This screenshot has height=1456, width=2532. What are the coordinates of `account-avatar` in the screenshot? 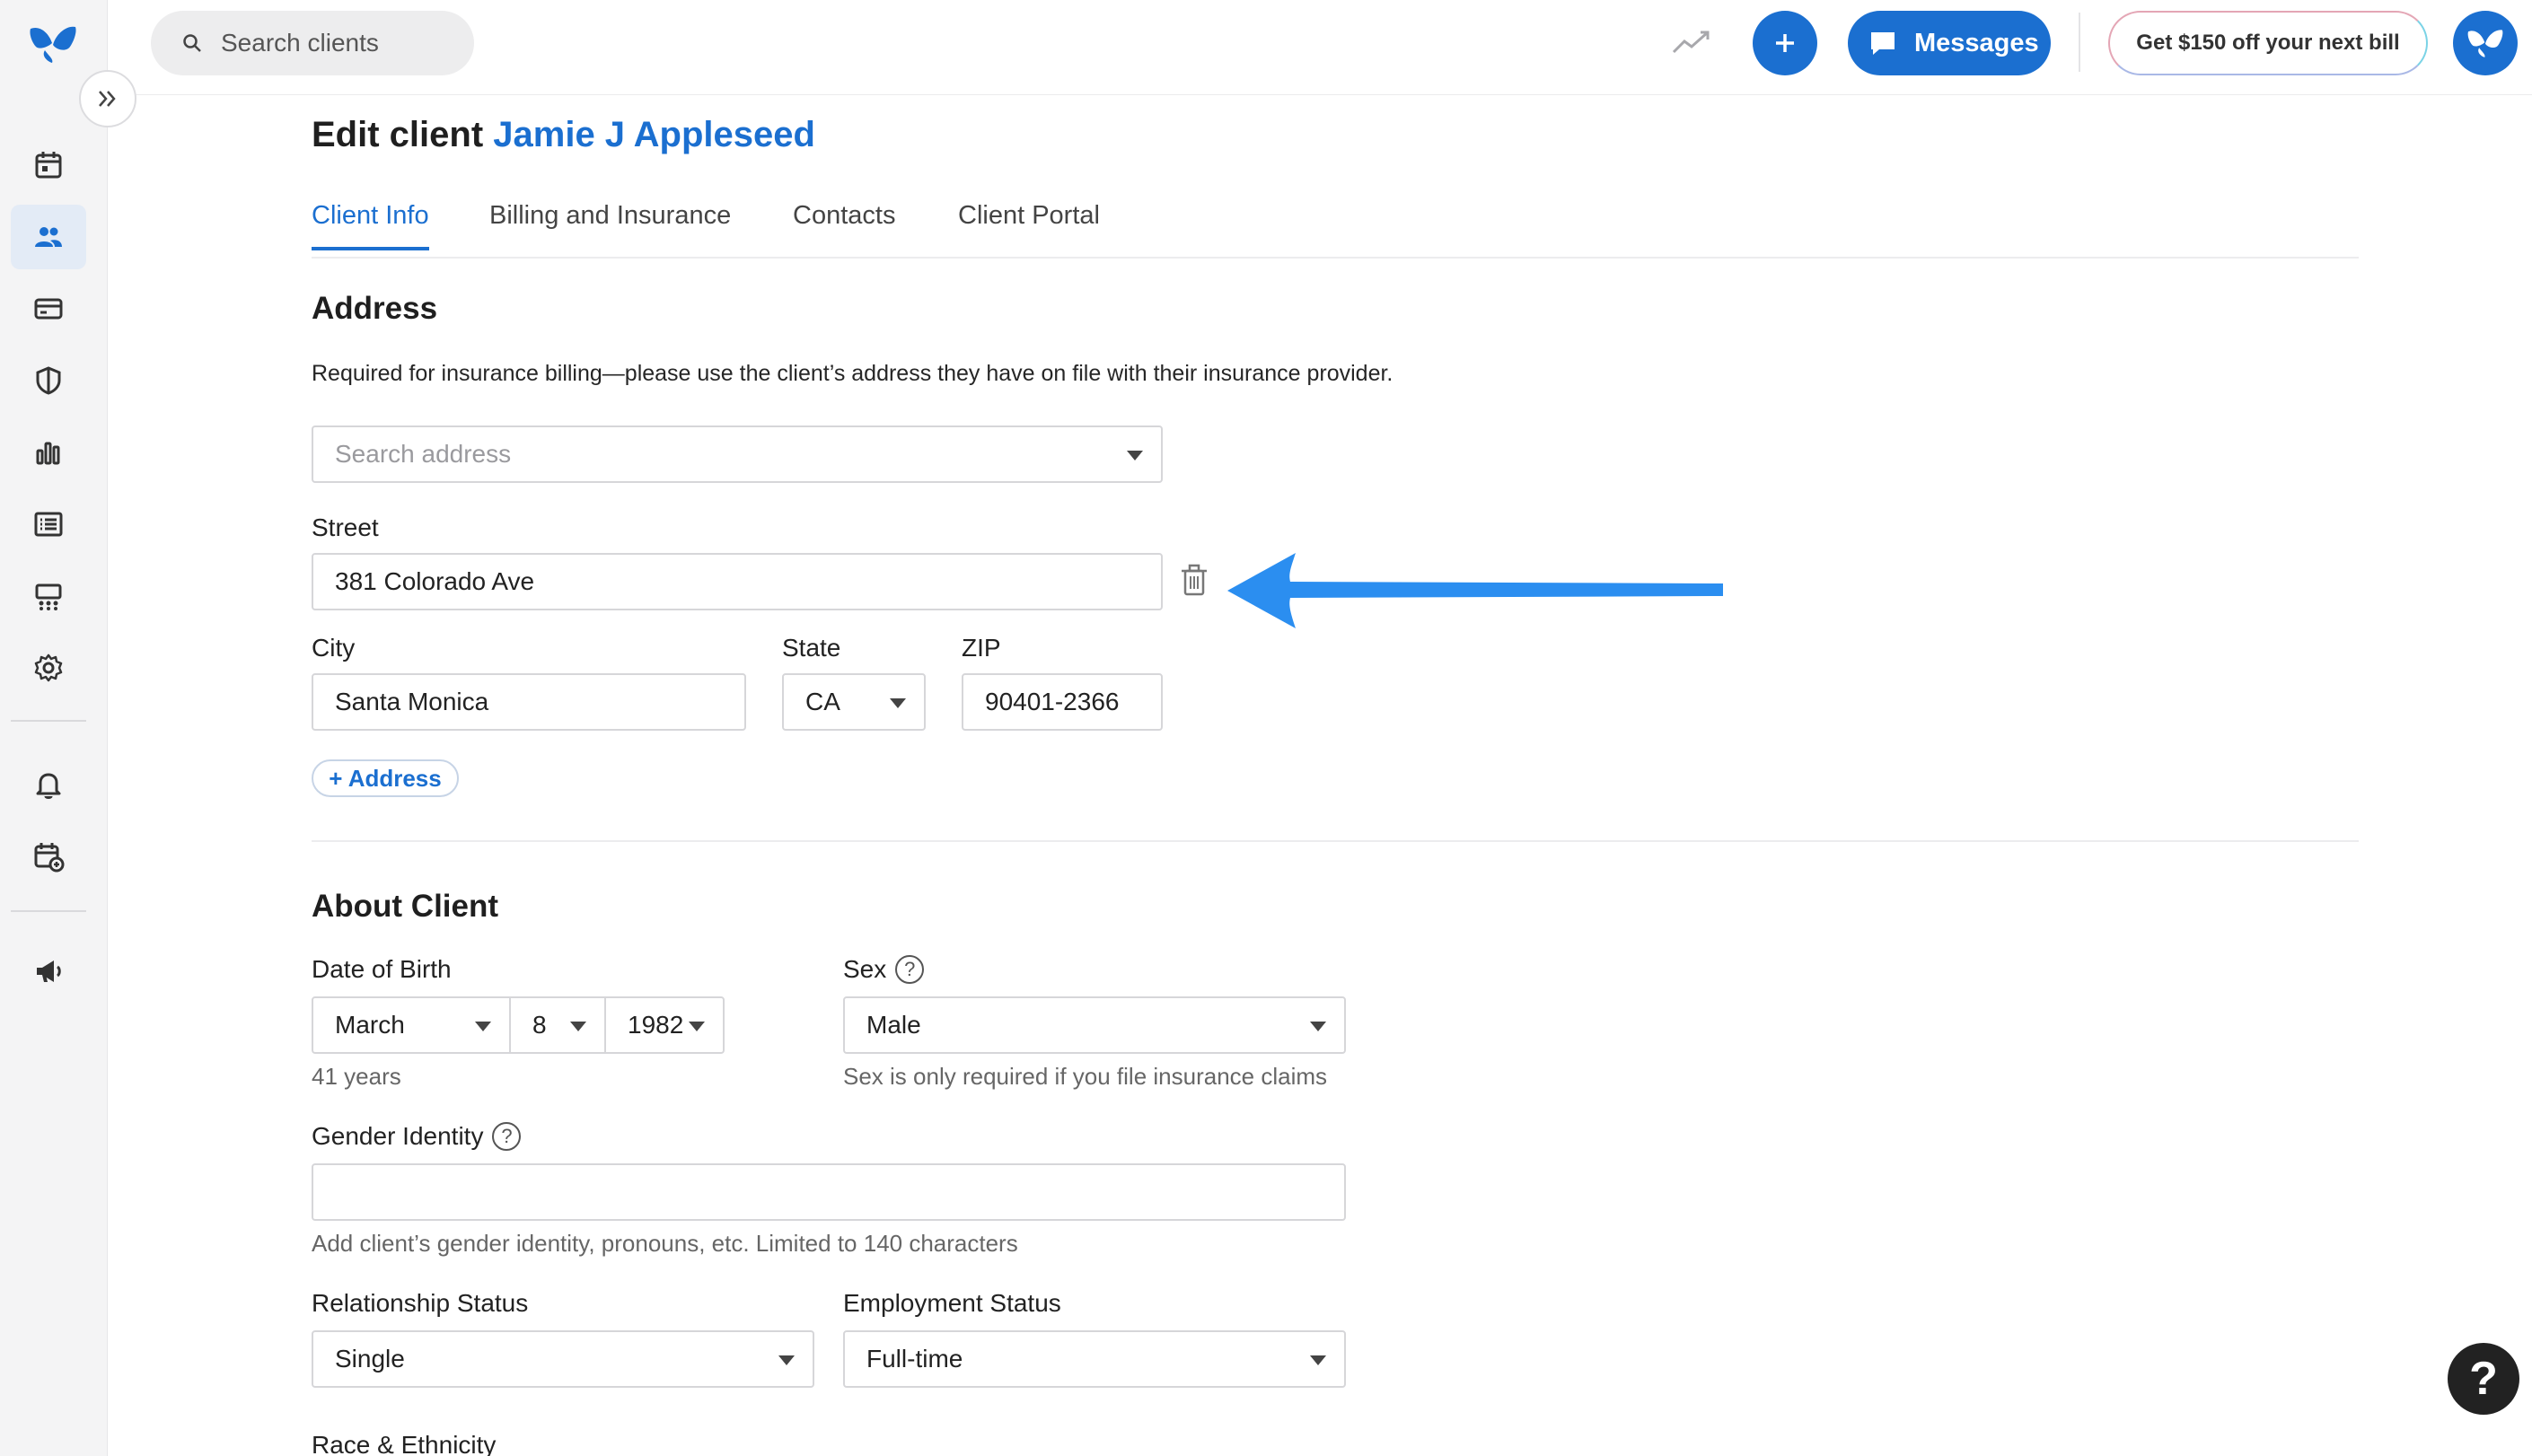 It's located at (2485, 43).